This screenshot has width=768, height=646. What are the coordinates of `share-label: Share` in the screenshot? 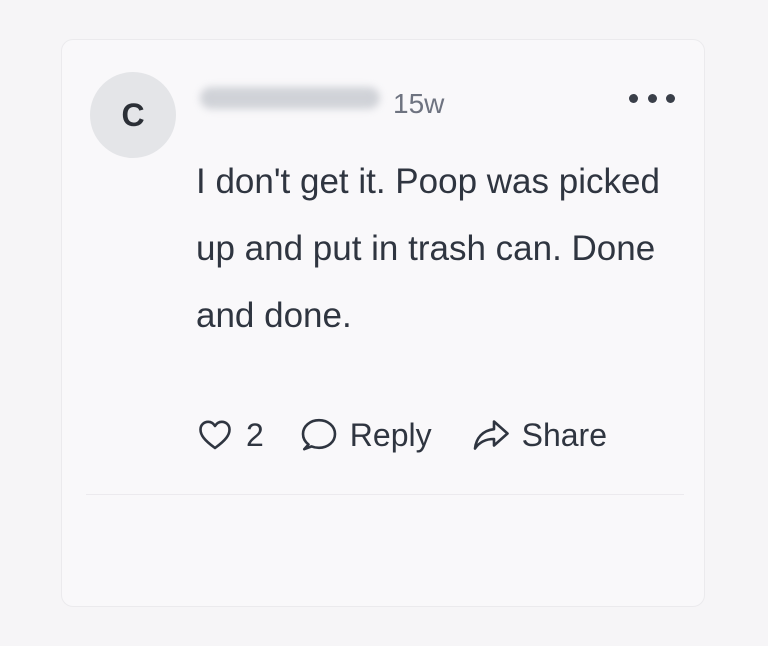 It's located at (564, 434).